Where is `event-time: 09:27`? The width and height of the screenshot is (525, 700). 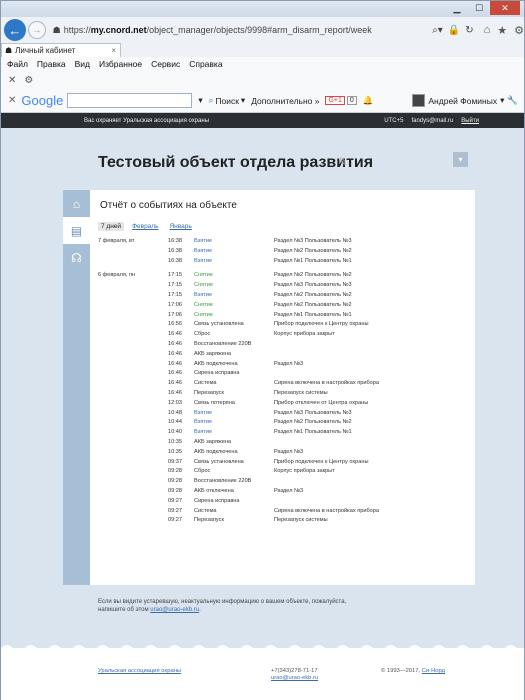
event-time: 09:27 is located at coordinates (175, 500).